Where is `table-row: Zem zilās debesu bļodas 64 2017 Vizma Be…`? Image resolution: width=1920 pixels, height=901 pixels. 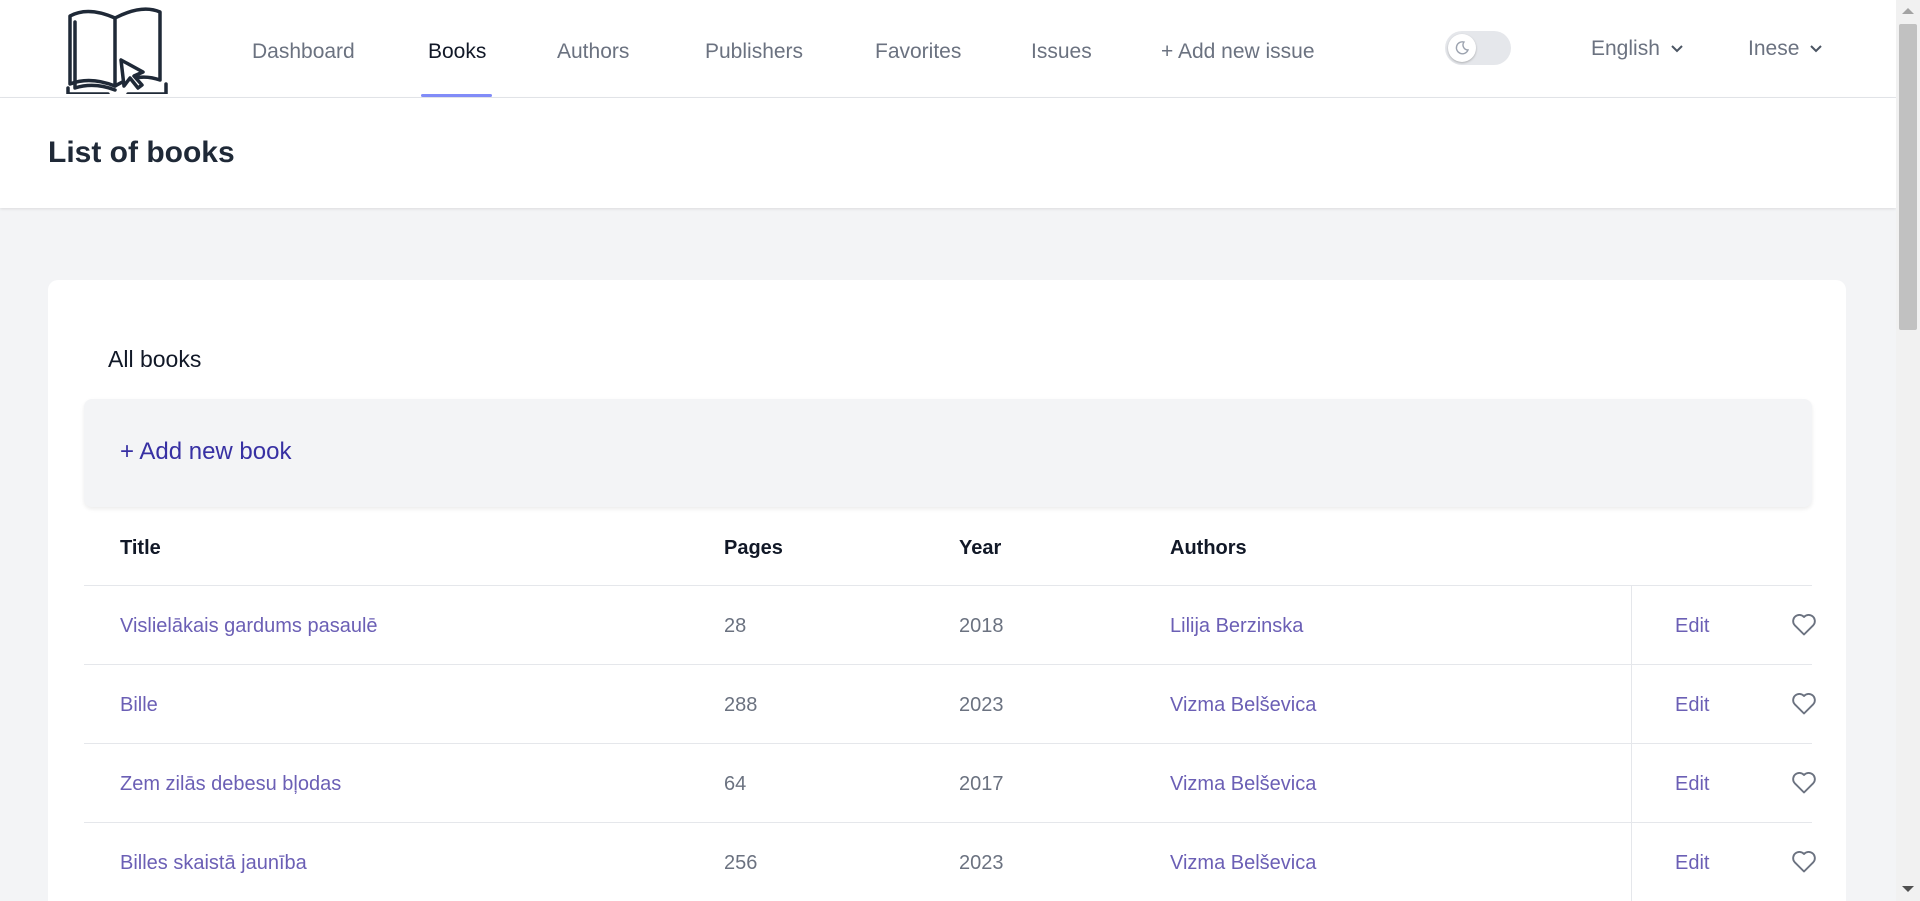
table-row: Zem zilās debesu bļodas 64 2017 Vizma Be… is located at coordinates (950, 783).